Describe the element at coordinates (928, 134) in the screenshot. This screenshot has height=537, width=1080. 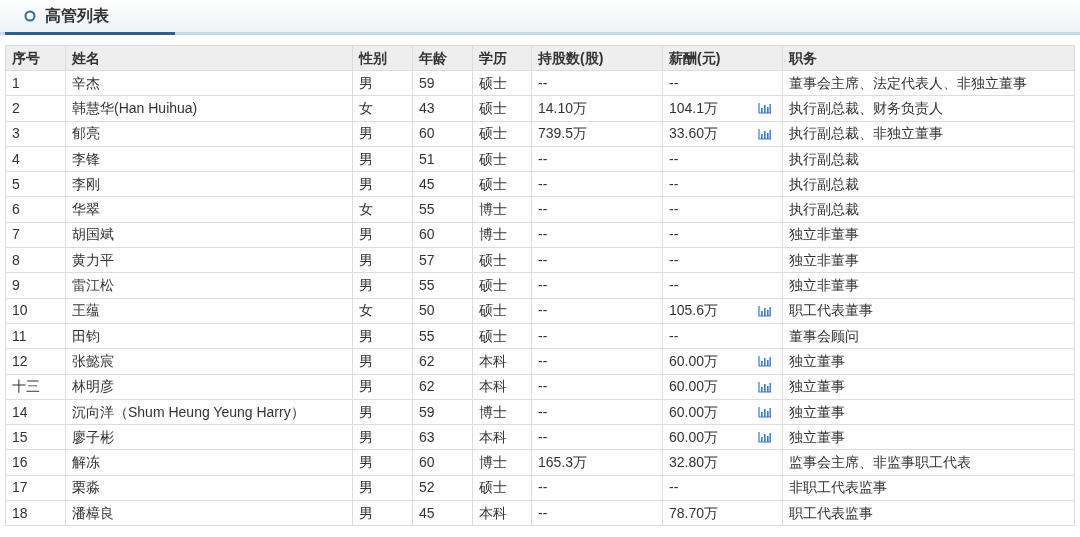
I see `table-cell: 执行副总裁、非独立董事` at that location.